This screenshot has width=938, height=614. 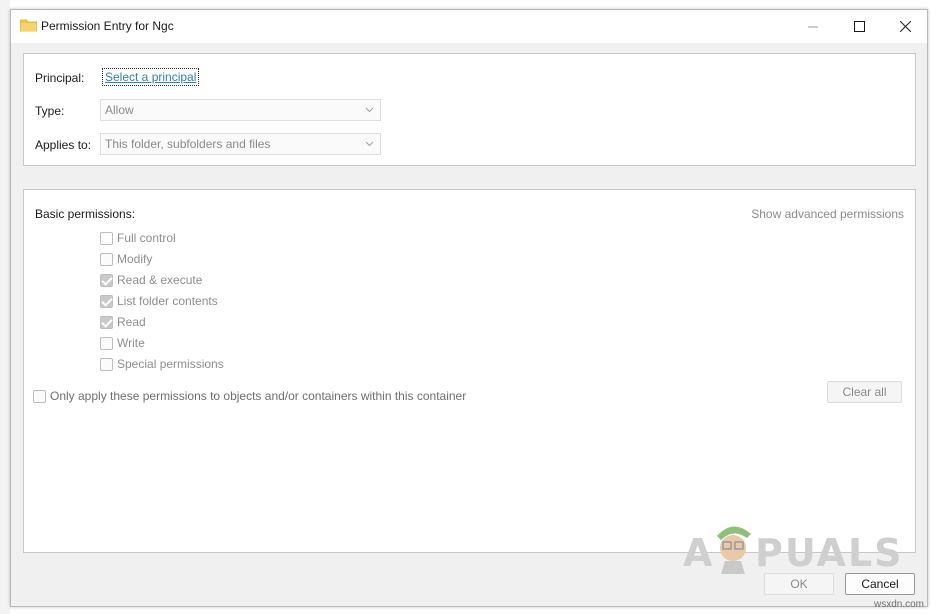 What do you see at coordinates (469, 26) in the screenshot?
I see `title-bar: Permission Entry for Ngc` at bounding box center [469, 26].